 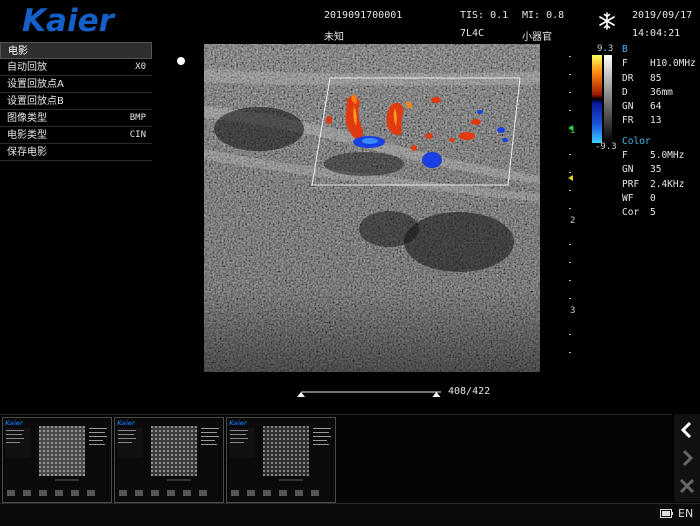 I want to click on depth-arrow-icon, so click(x=570, y=178).